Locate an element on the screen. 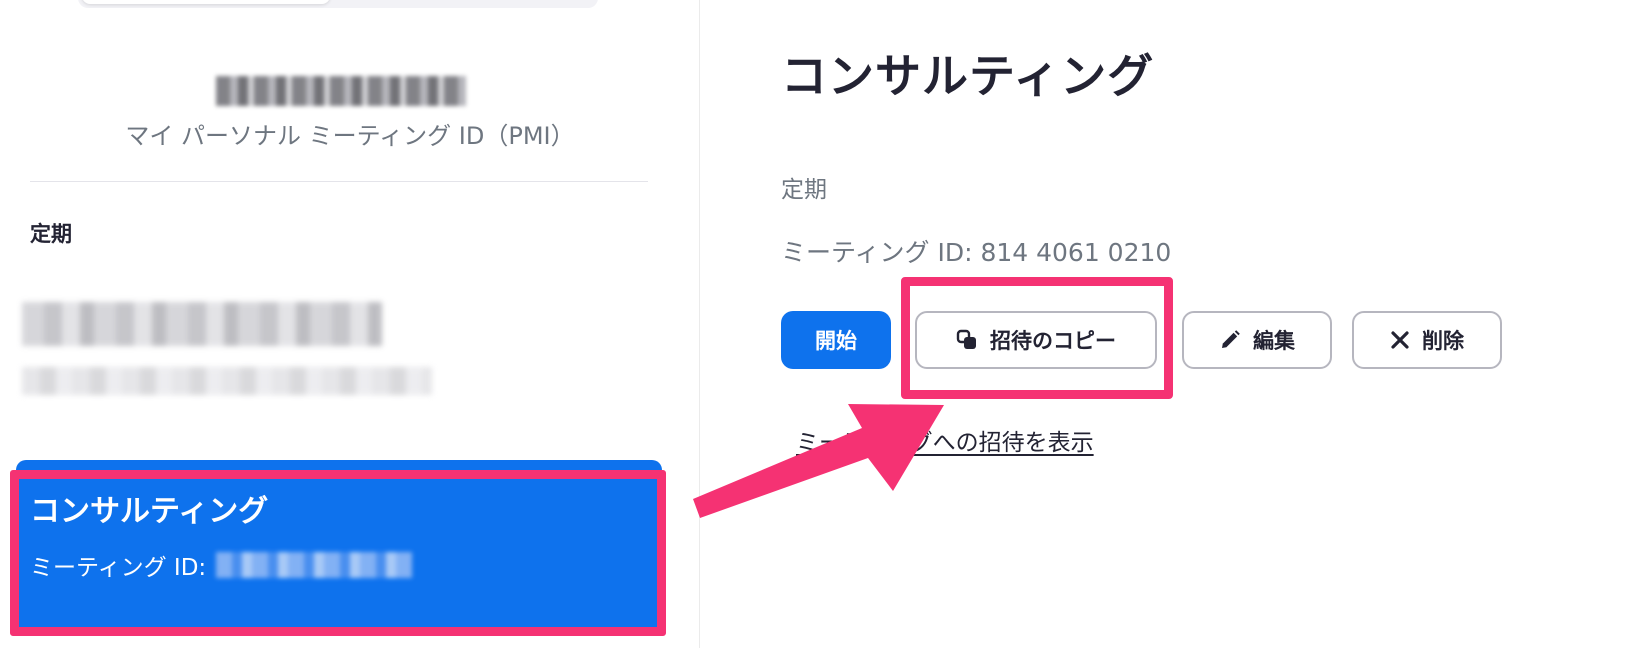  divider is located at coordinates (339, 181).